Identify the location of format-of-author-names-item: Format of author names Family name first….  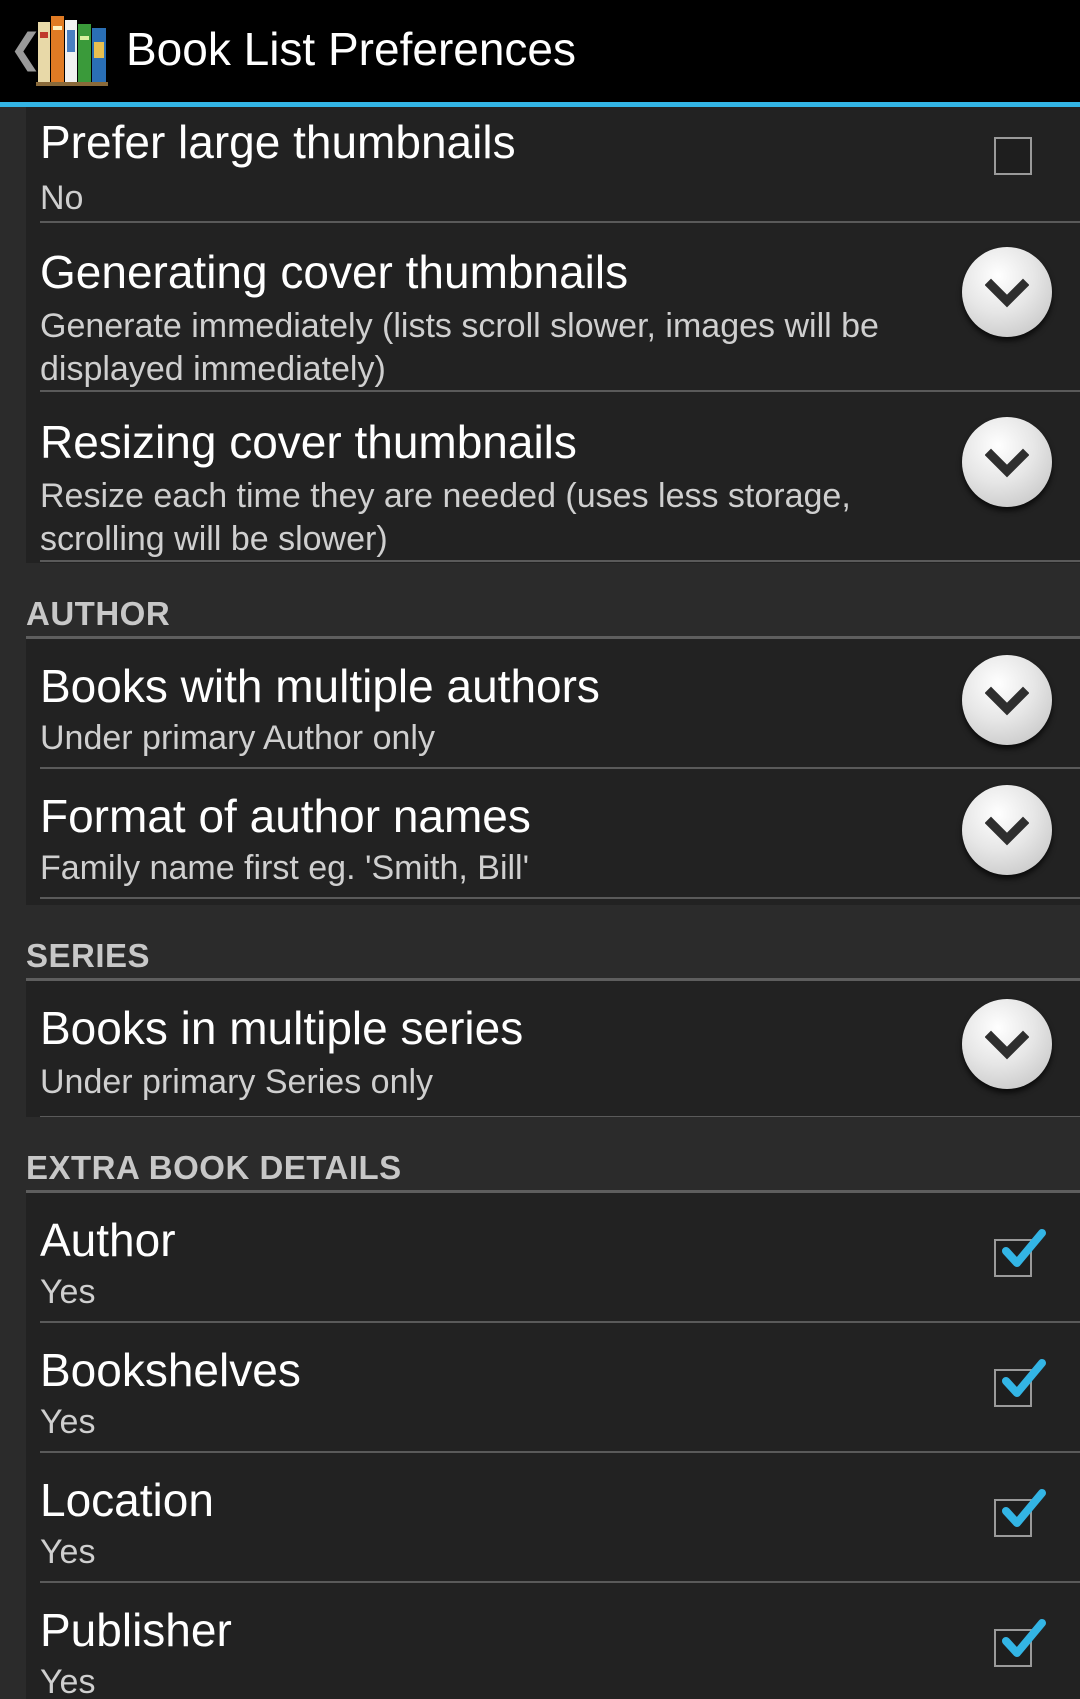
(553, 834).